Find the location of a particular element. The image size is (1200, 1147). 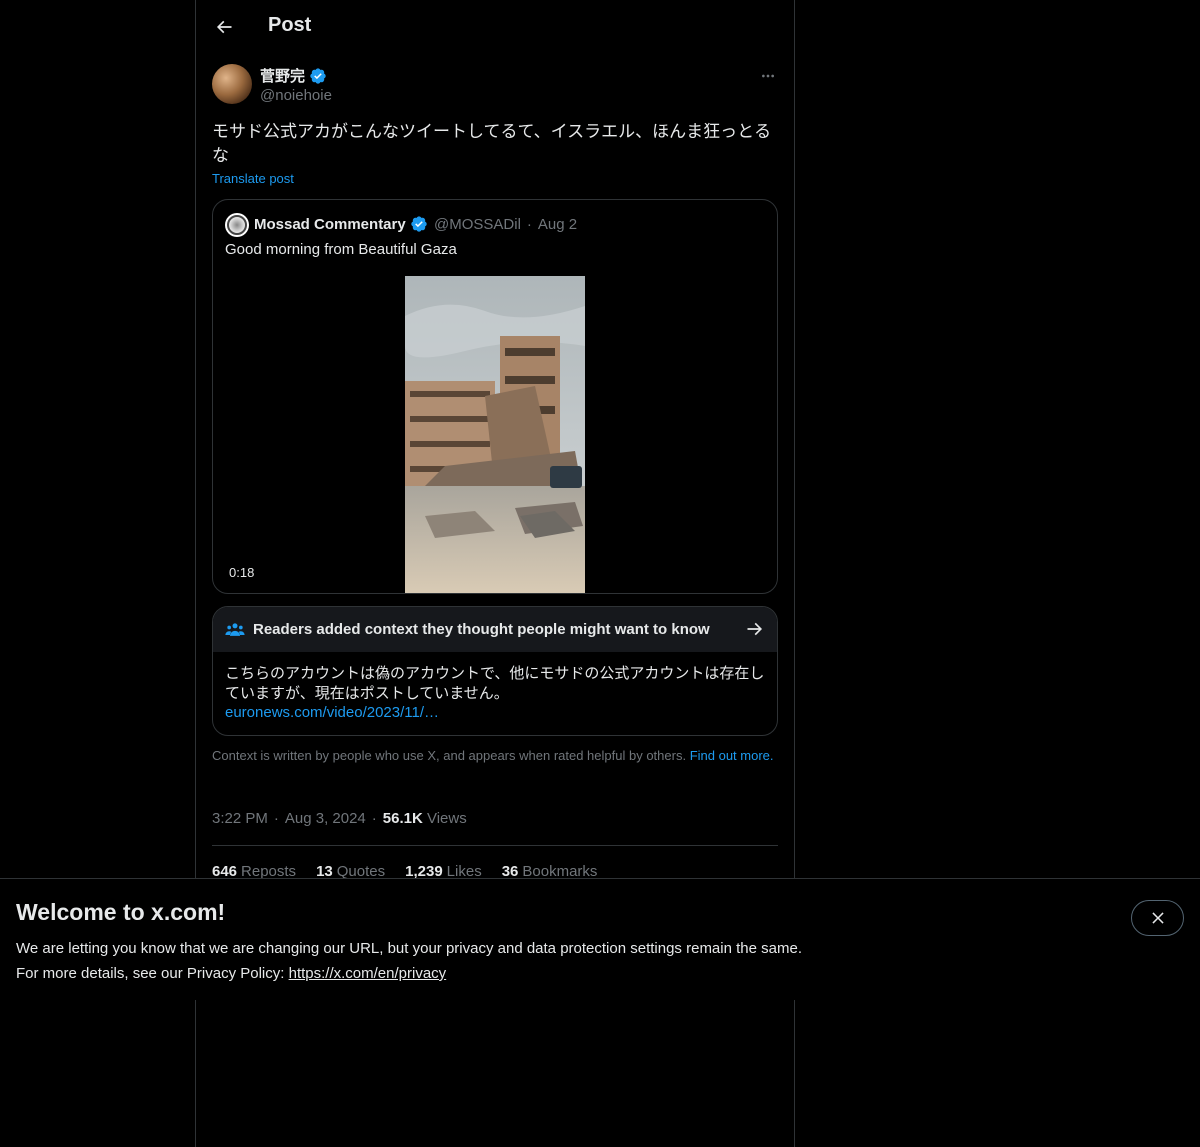

close-icon is located at coordinates (1157, 918).